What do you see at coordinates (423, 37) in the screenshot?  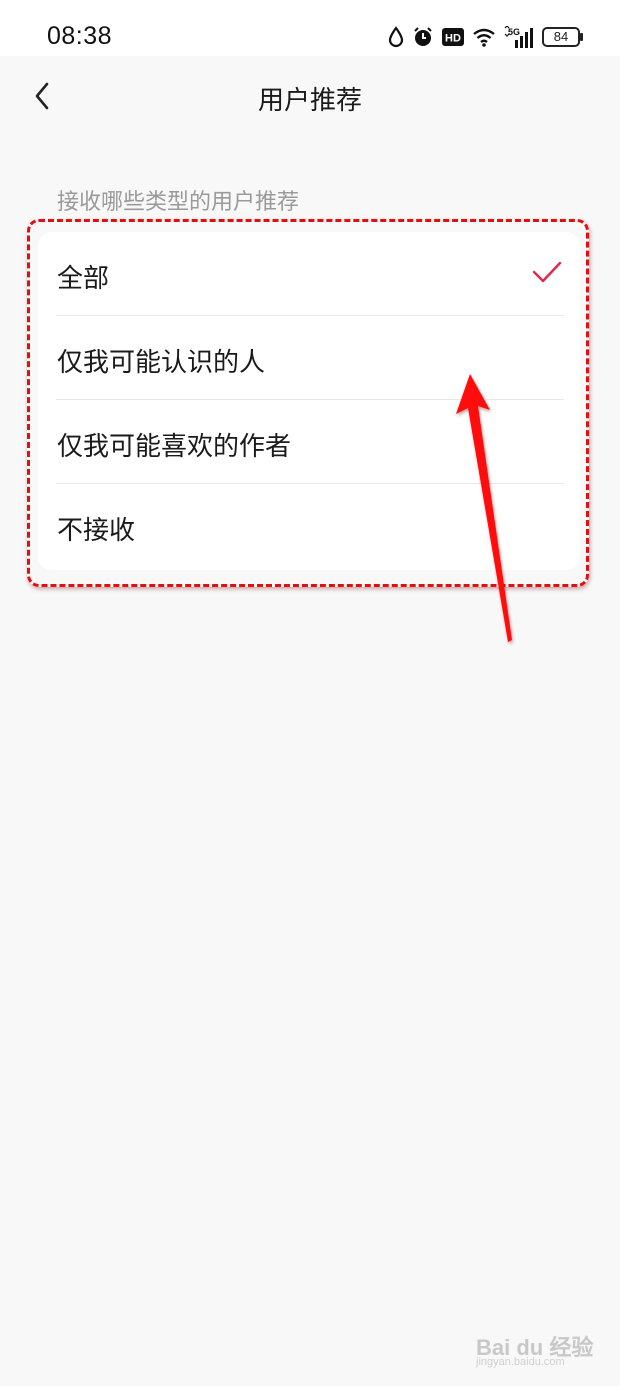 I see `alarm-icon` at bounding box center [423, 37].